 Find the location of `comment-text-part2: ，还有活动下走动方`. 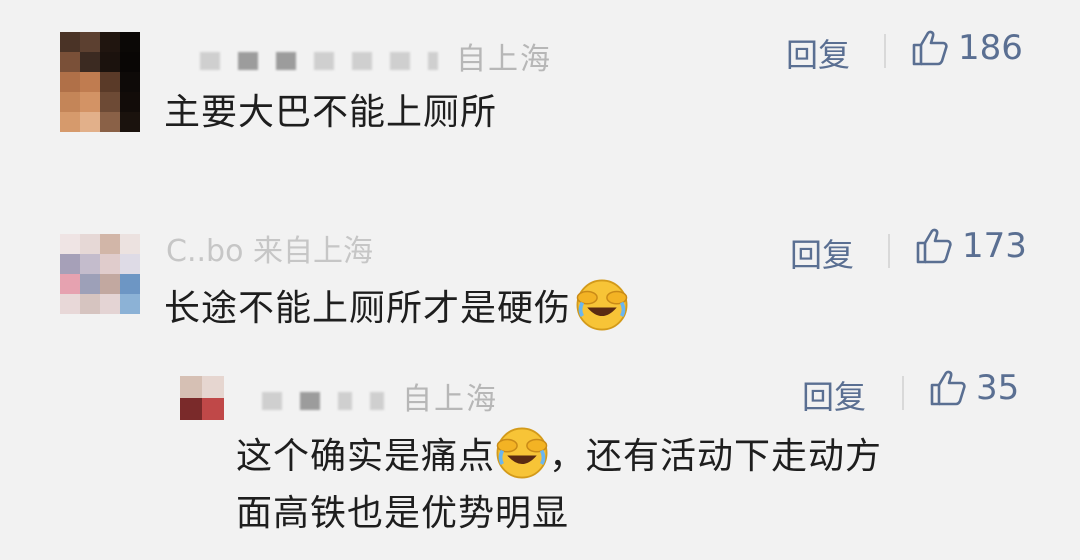

comment-text-part2: ，还有活动下走动方 is located at coordinates (716, 456).